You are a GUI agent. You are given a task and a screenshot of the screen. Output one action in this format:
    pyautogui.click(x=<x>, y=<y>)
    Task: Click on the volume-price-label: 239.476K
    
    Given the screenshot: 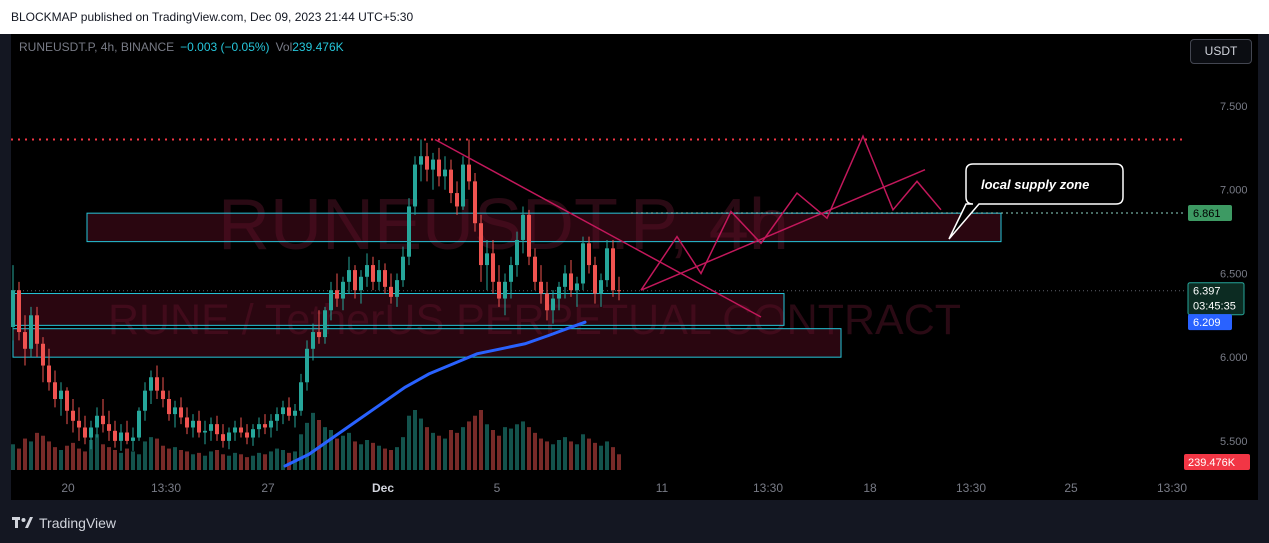 What is the action you would take?
    pyautogui.click(x=1212, y=463)
    